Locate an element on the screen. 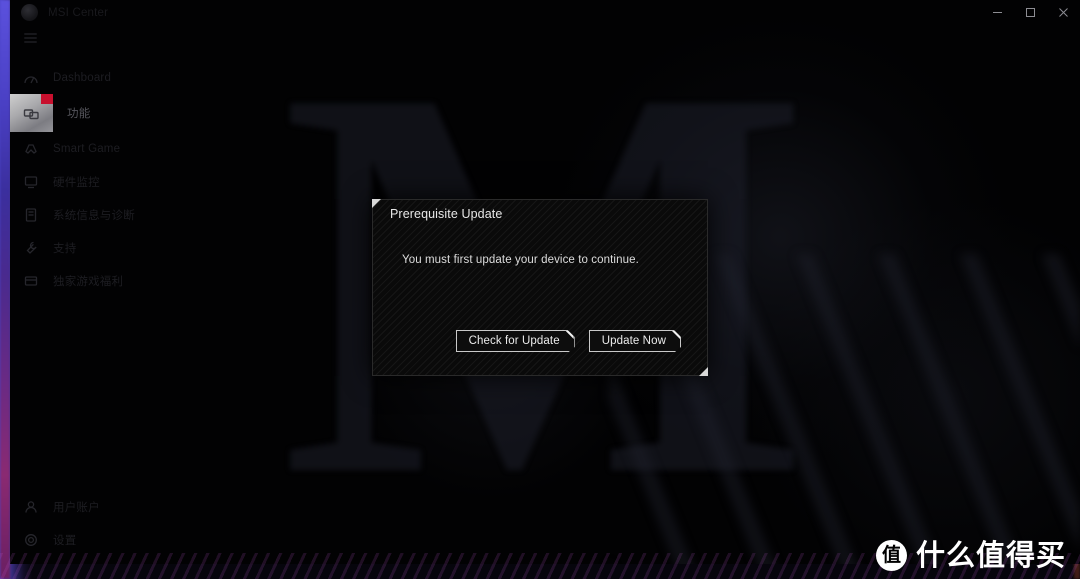  sidebar-item-label: Dashboard is located at coordinates (82, 77).